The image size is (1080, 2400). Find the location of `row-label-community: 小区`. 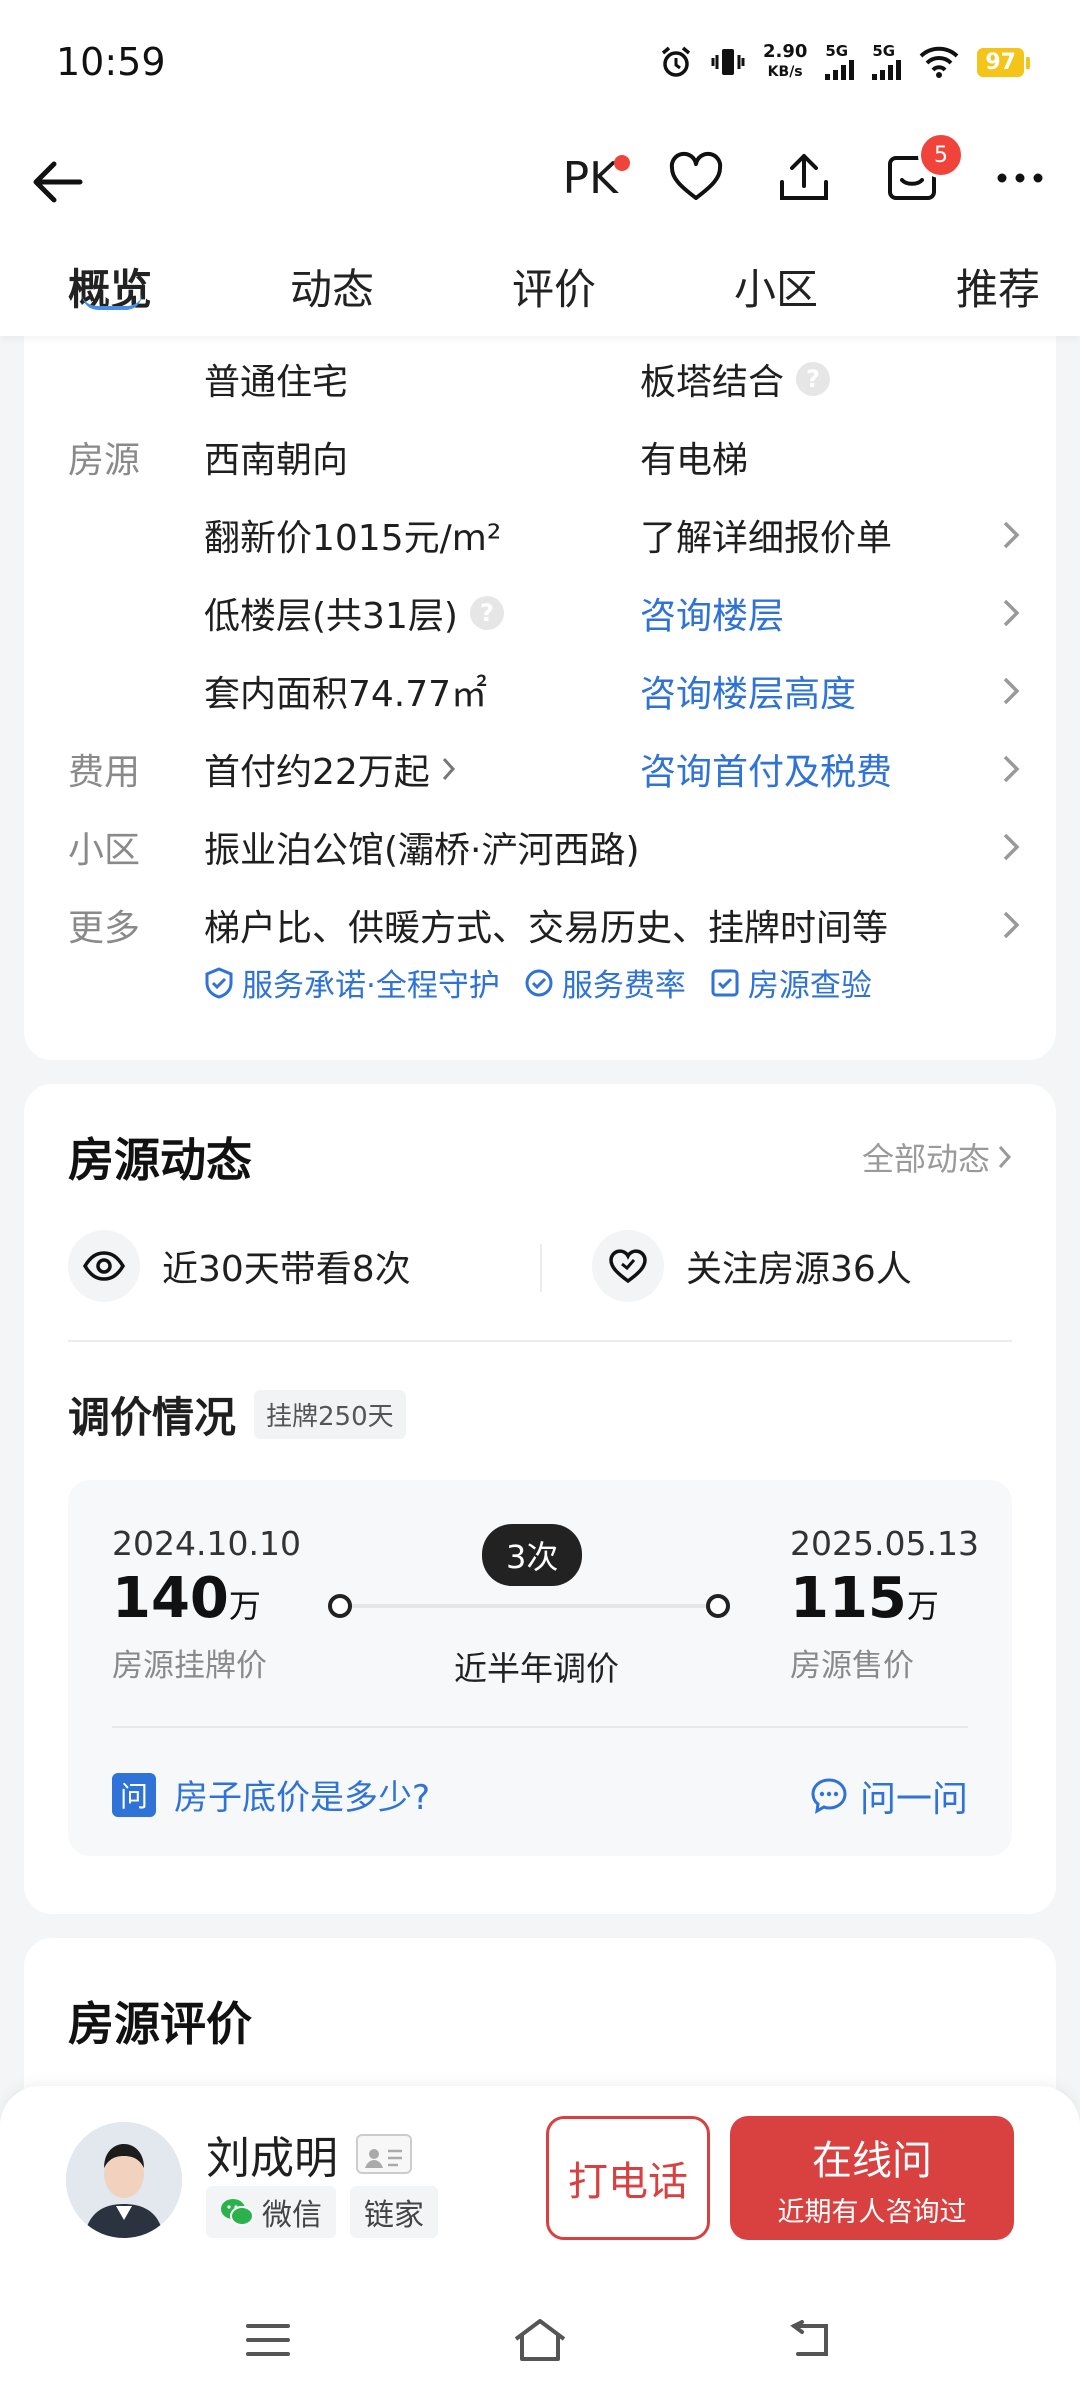

row-label-community: 小区 is located at coordinates (104, 850).